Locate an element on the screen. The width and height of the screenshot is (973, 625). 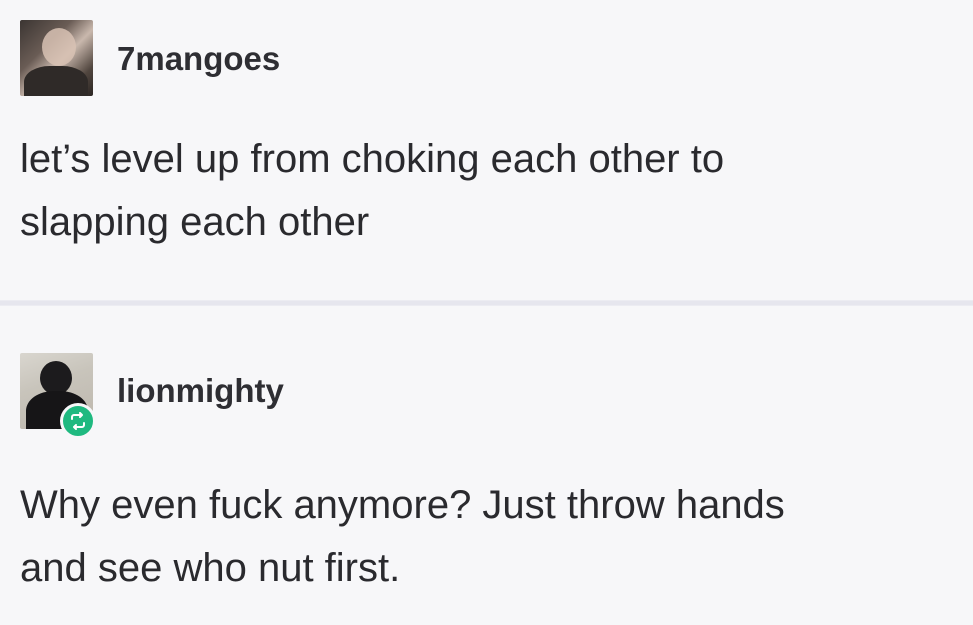
reblog-icon is located at coordinates (78, 421).